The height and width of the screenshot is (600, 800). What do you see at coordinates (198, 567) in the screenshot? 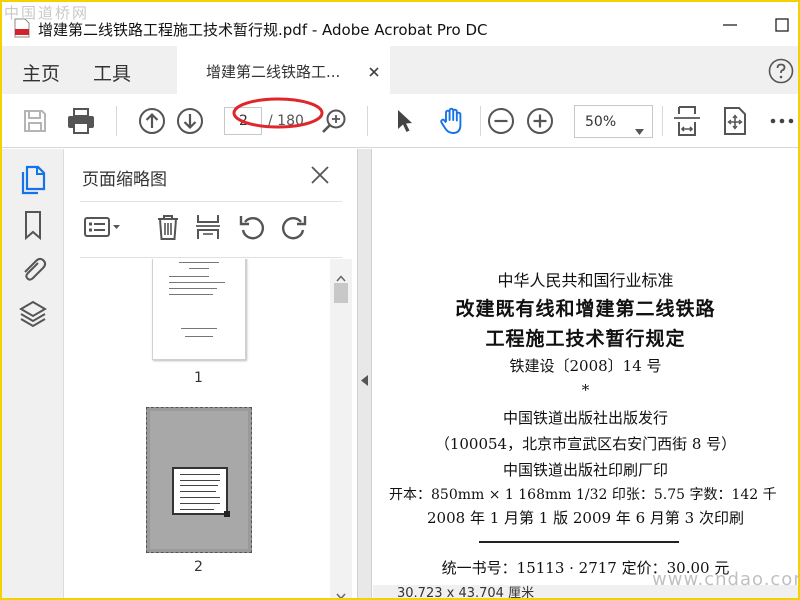
I see `thumbnail-label: 2` at bounding box center [198, 567].